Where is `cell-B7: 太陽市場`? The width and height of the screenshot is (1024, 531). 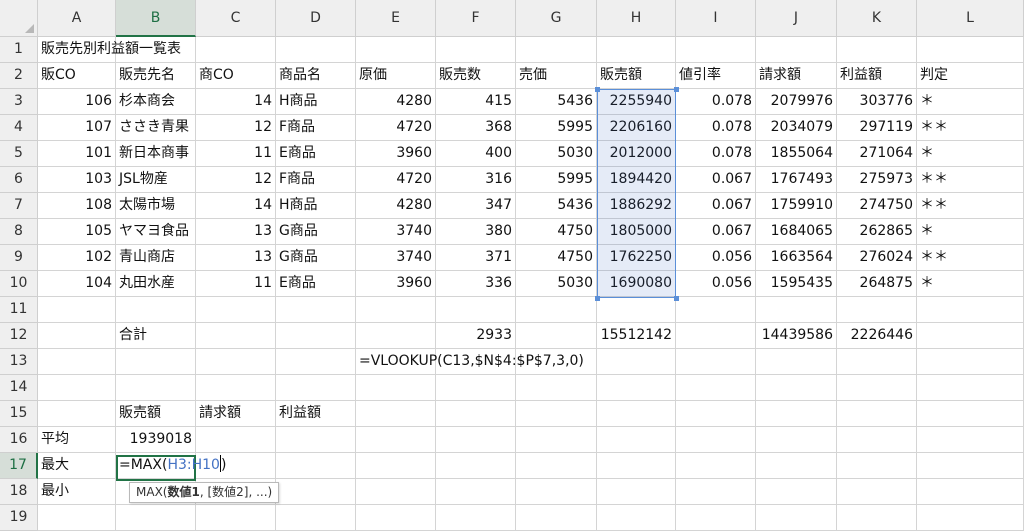
cell-B7: 太陽市場 is located at coordinates (156, 206).